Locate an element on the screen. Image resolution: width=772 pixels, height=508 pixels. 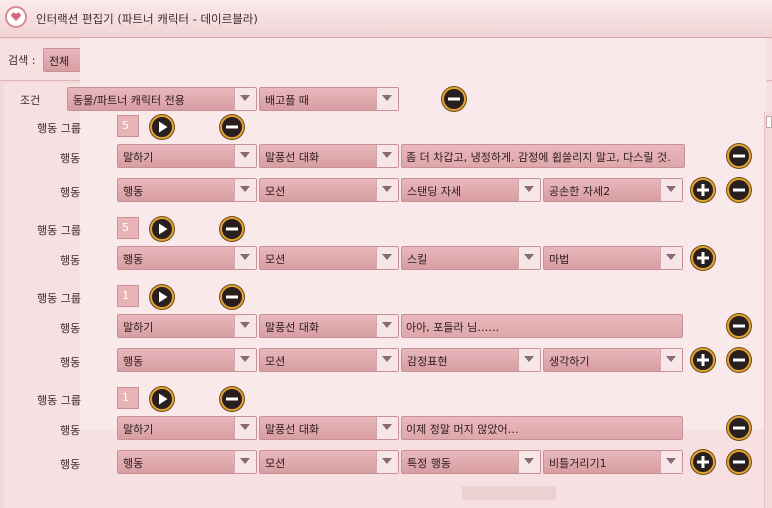
scroll-up-icon is located at coordinates (769, 122).